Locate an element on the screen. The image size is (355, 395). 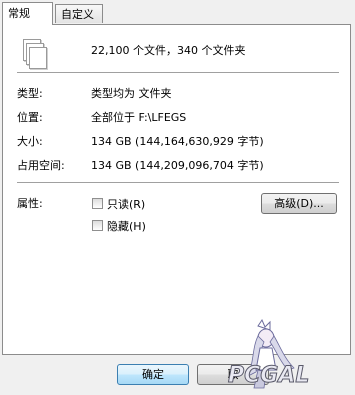
hidden-checkbox is located at coordinates (97, 225).